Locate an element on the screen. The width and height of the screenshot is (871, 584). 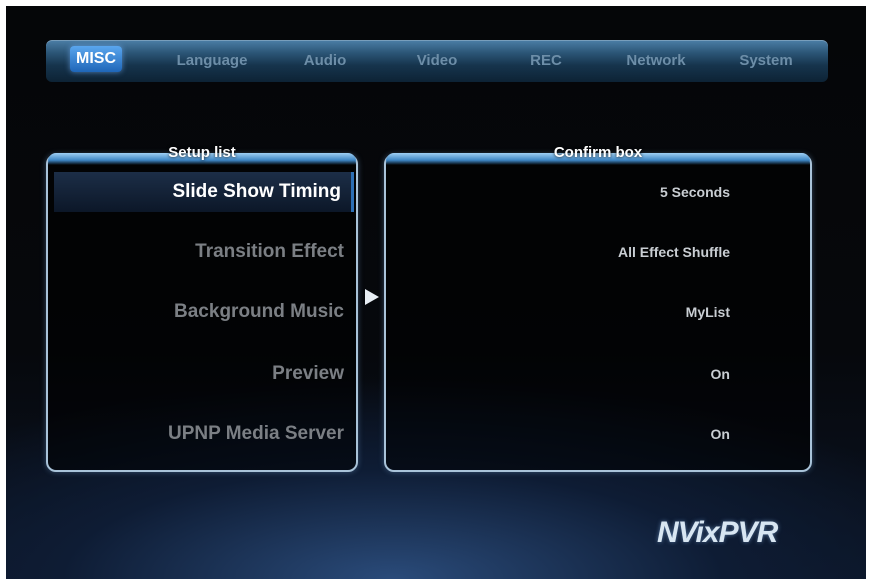
setup-item-slide-show-timing: Slide Show Timing is located at coordinates (204, 192).